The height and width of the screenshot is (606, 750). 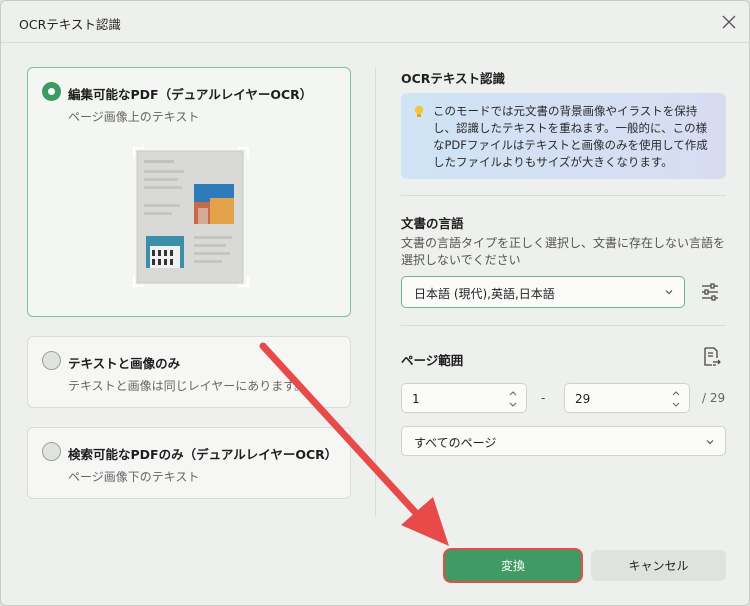 I want to click on title-bar: OCRテキスト認識, so click(x=375, y=22).